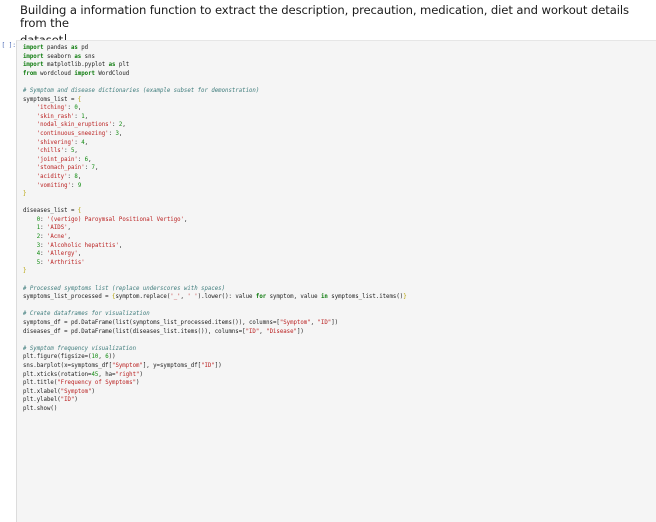  I want to click on code-token: 'acidity', so click(52, 176).